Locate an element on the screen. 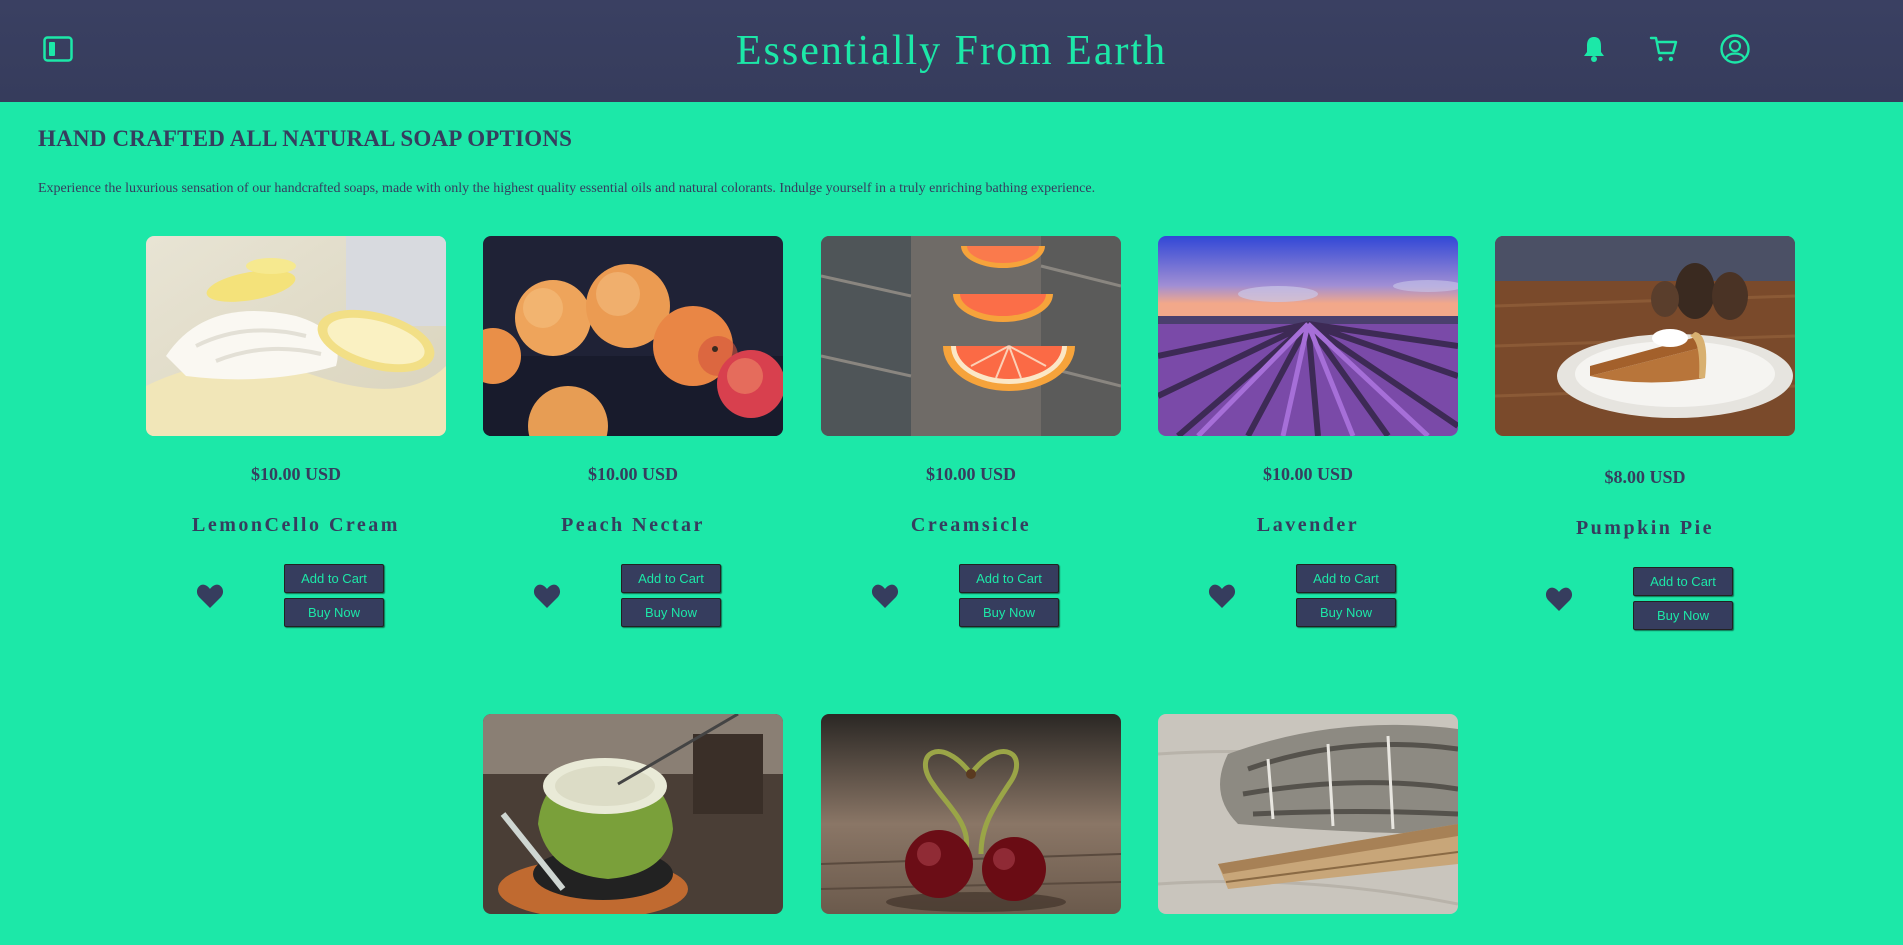 Image resolution: width=1903 pixels, height=945 pixels. top-bar: Essentially From Earth is located at coordinates (951, 51).